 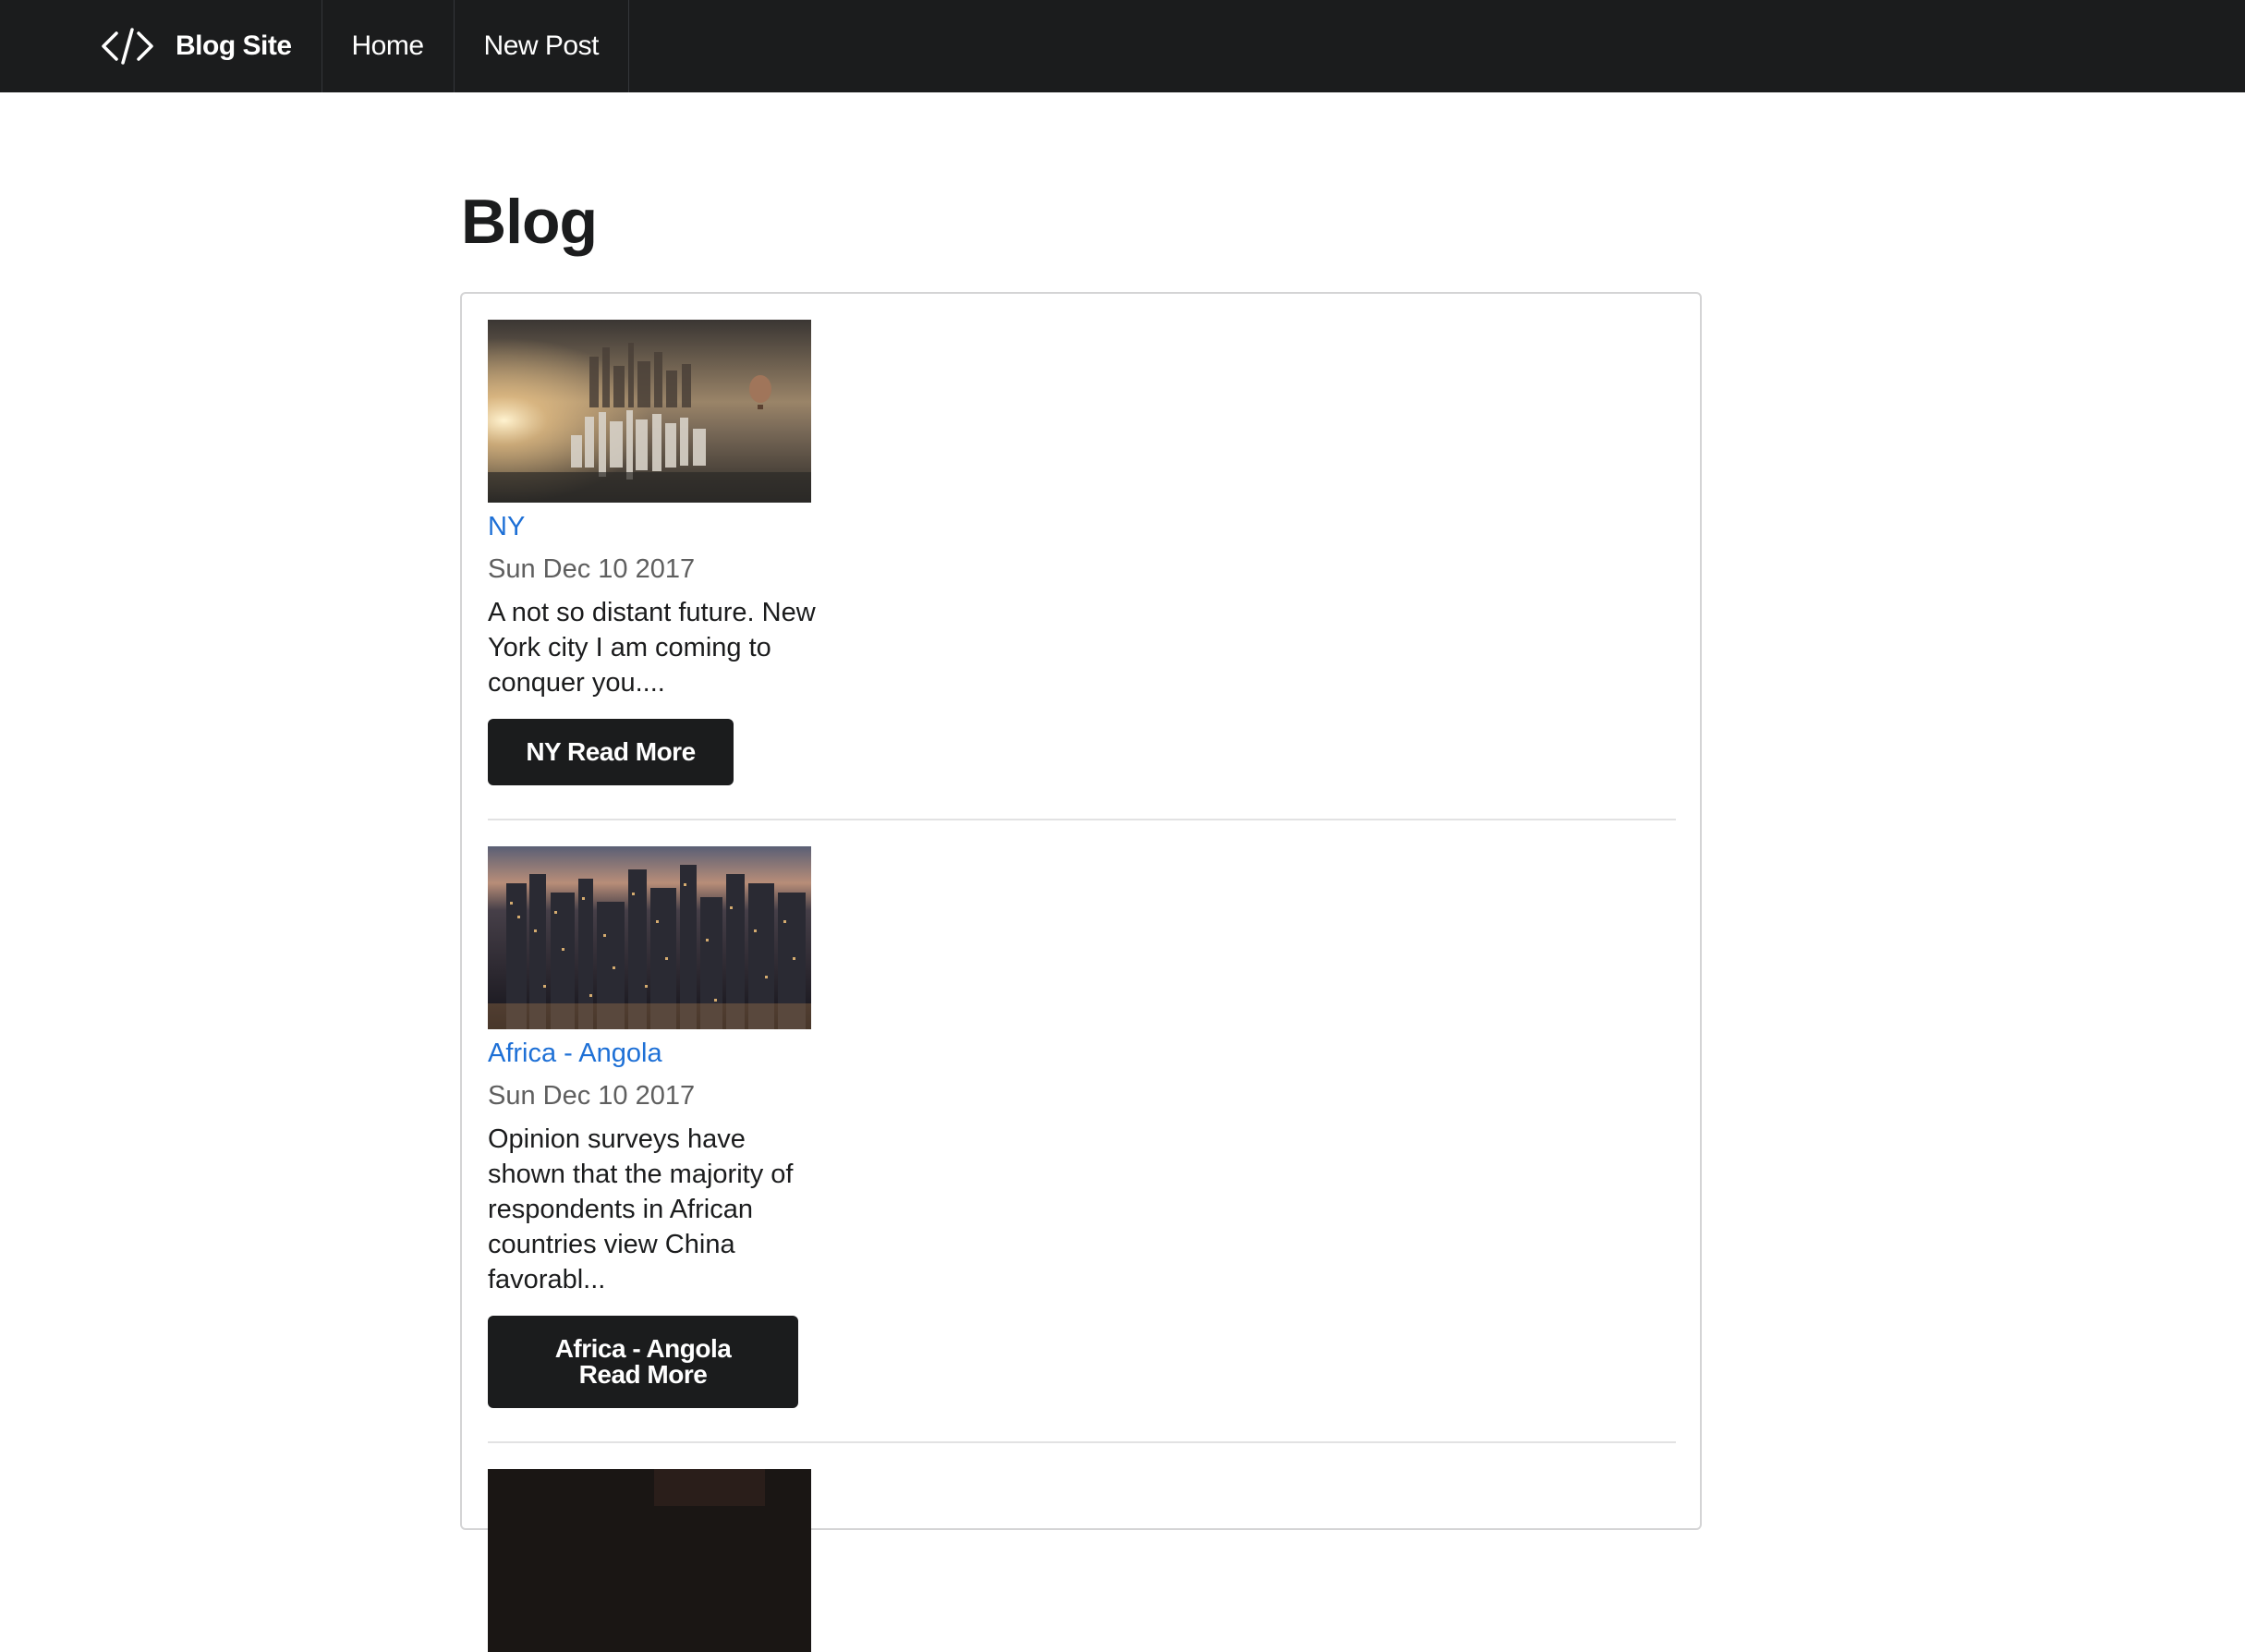 I want to click on read-more-button: Africa - Angola Read More, so click(x=643, y=1362).